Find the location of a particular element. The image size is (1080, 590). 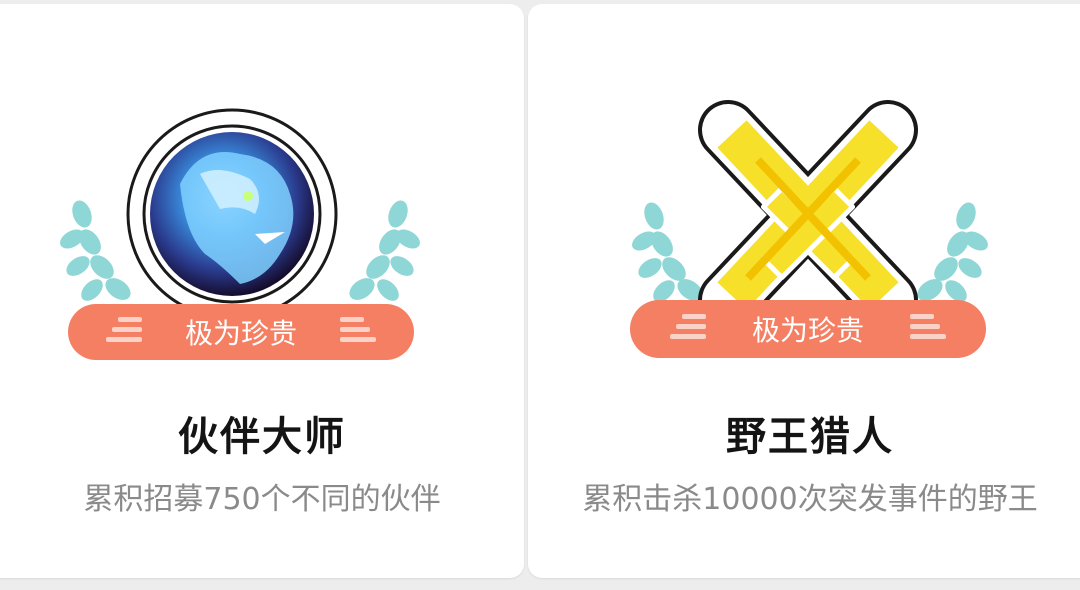

achievement-title: 野王猎人 is located at coordinates (810, 437).